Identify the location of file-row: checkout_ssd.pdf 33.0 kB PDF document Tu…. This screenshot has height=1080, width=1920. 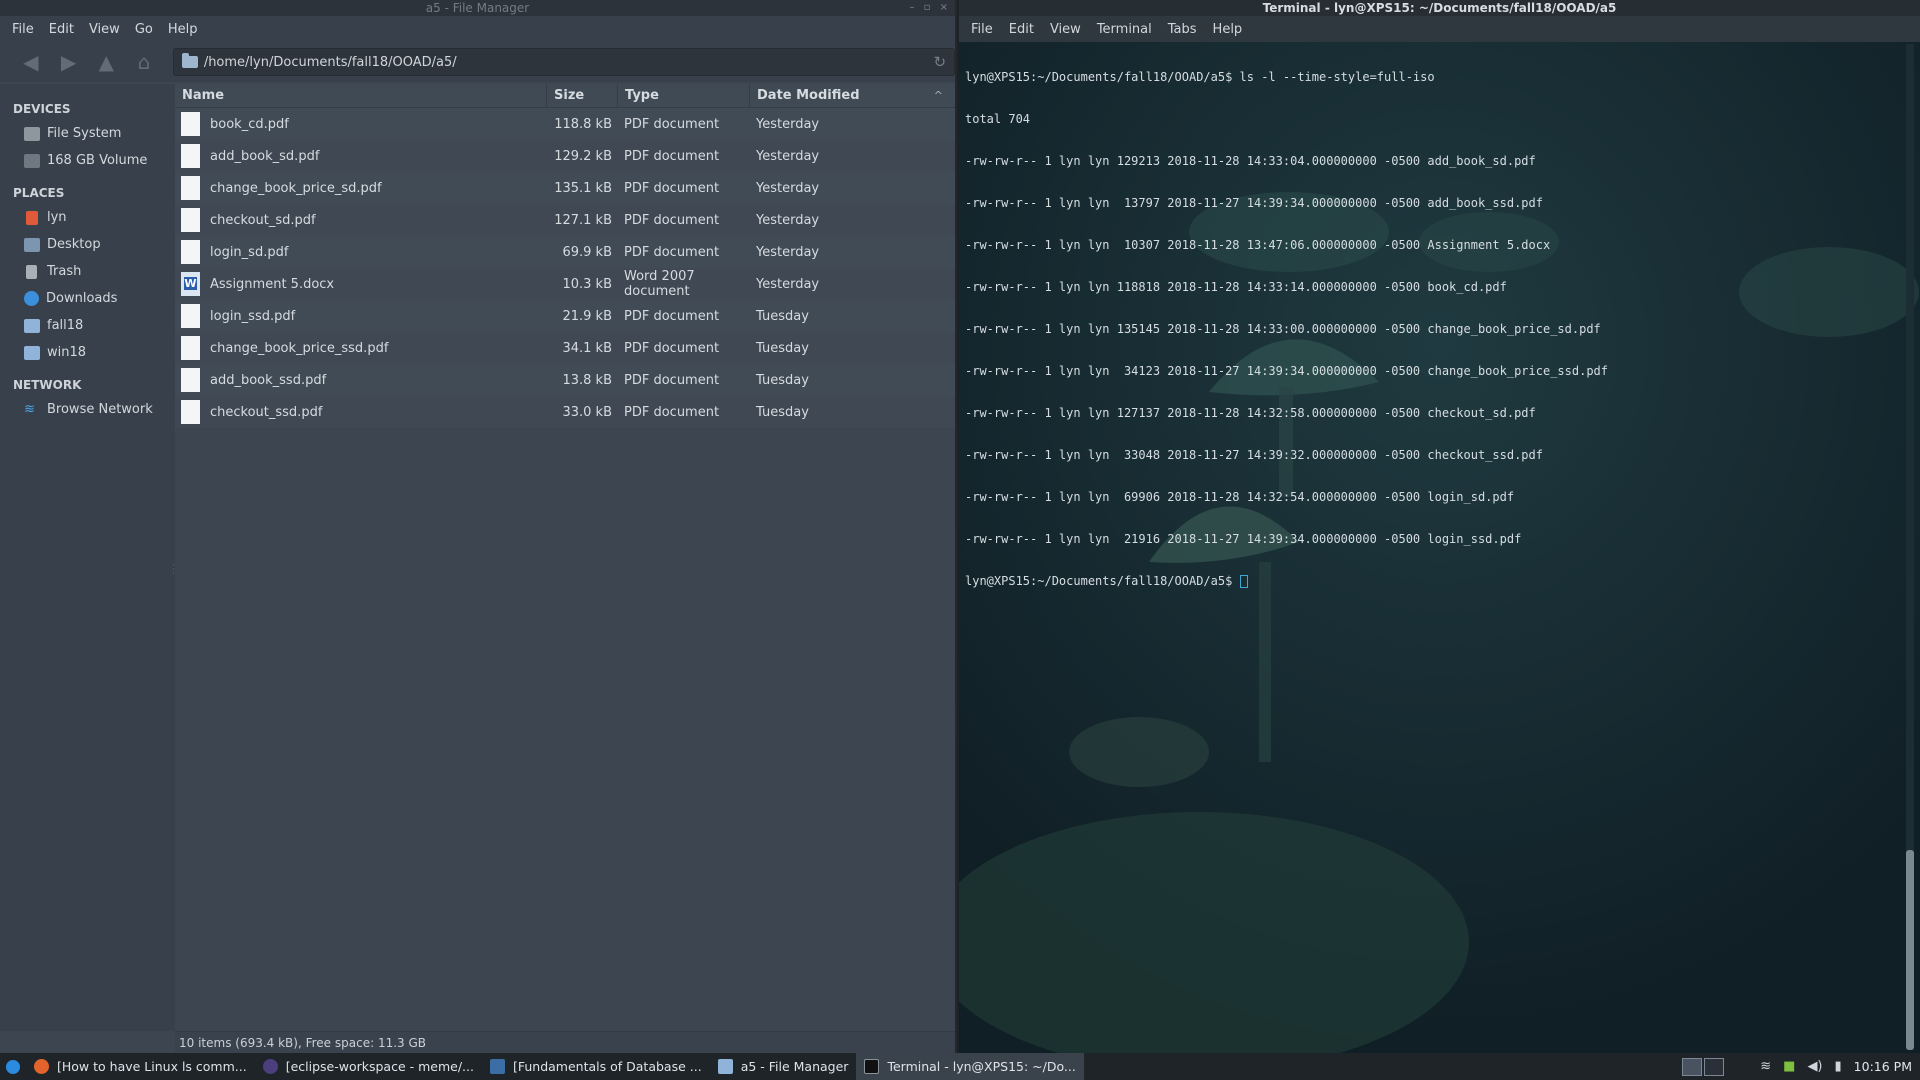
(565, 412).